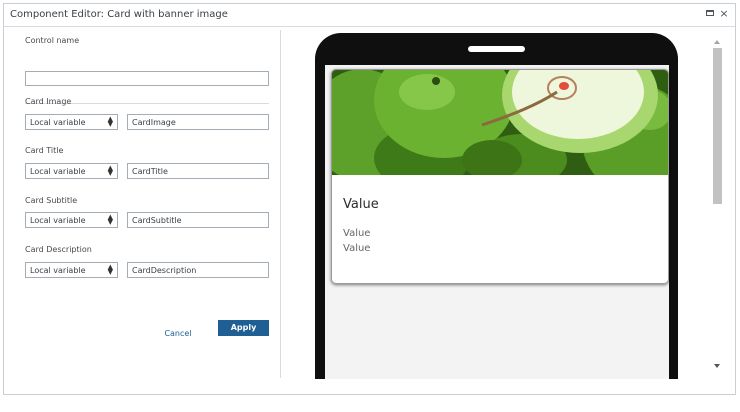 This screenshot has height=412, width=740. Describe the element at coordinates (243, 328) in the screenshot. I see `apply-button: Apply` at that location.